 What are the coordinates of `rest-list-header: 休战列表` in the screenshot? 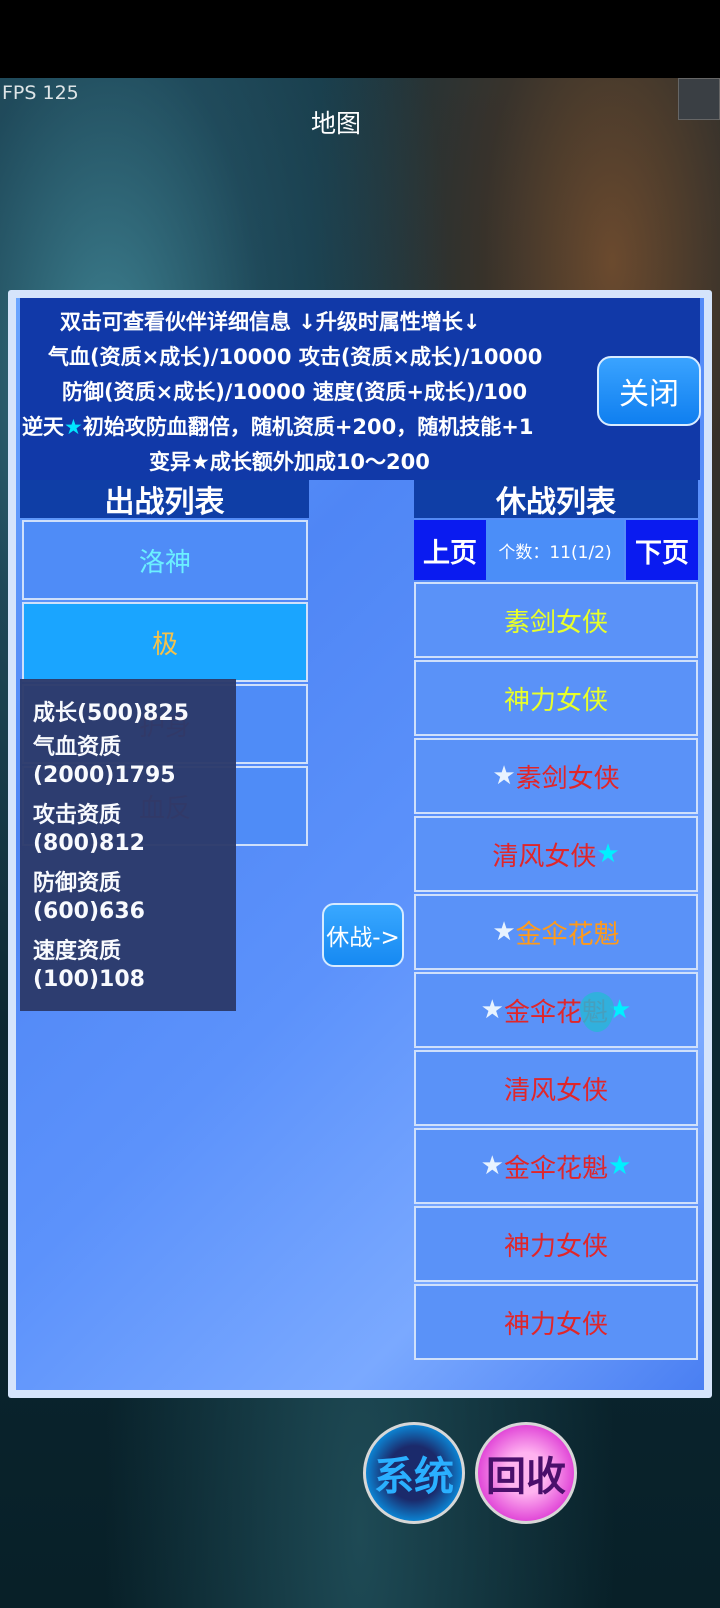 It's located at (556, 500).